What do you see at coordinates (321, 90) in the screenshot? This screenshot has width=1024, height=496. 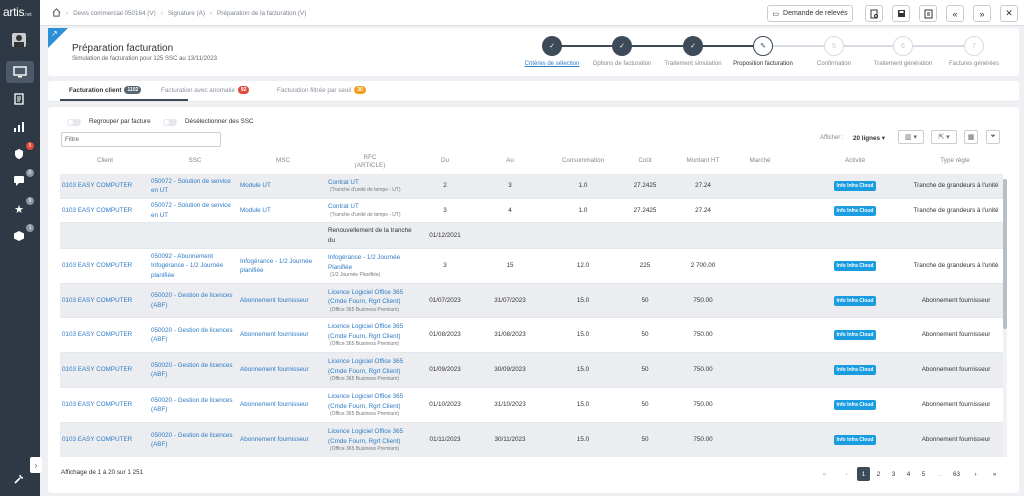 I see `tab-facturation-filtree: Facturation filtrée par seuil 30` at bounding box center [321, 90].